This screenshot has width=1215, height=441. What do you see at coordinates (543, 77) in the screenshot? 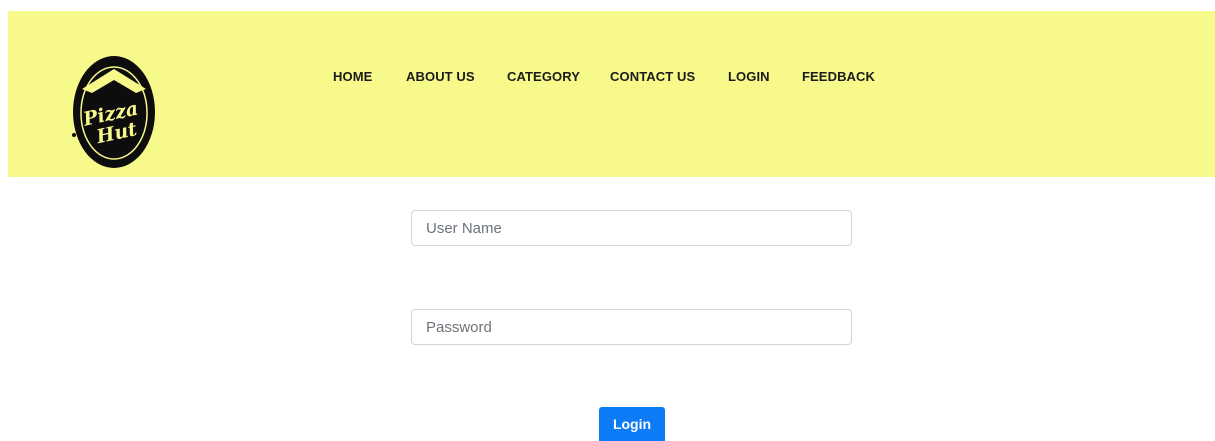
I see `nav-category: CATEGORY` at bounding box center [543, 77].